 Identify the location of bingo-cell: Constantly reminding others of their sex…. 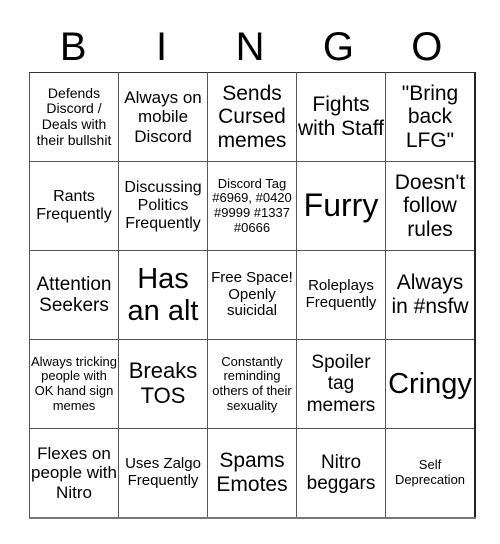
(252, 384).